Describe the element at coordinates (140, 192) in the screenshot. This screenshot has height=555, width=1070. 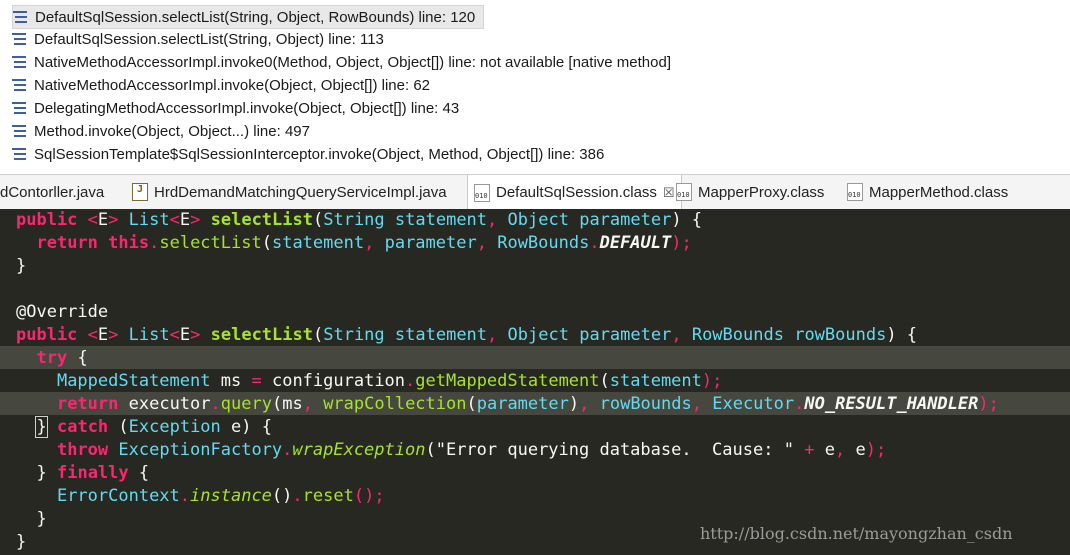
I see `java-file-icon` at that location.